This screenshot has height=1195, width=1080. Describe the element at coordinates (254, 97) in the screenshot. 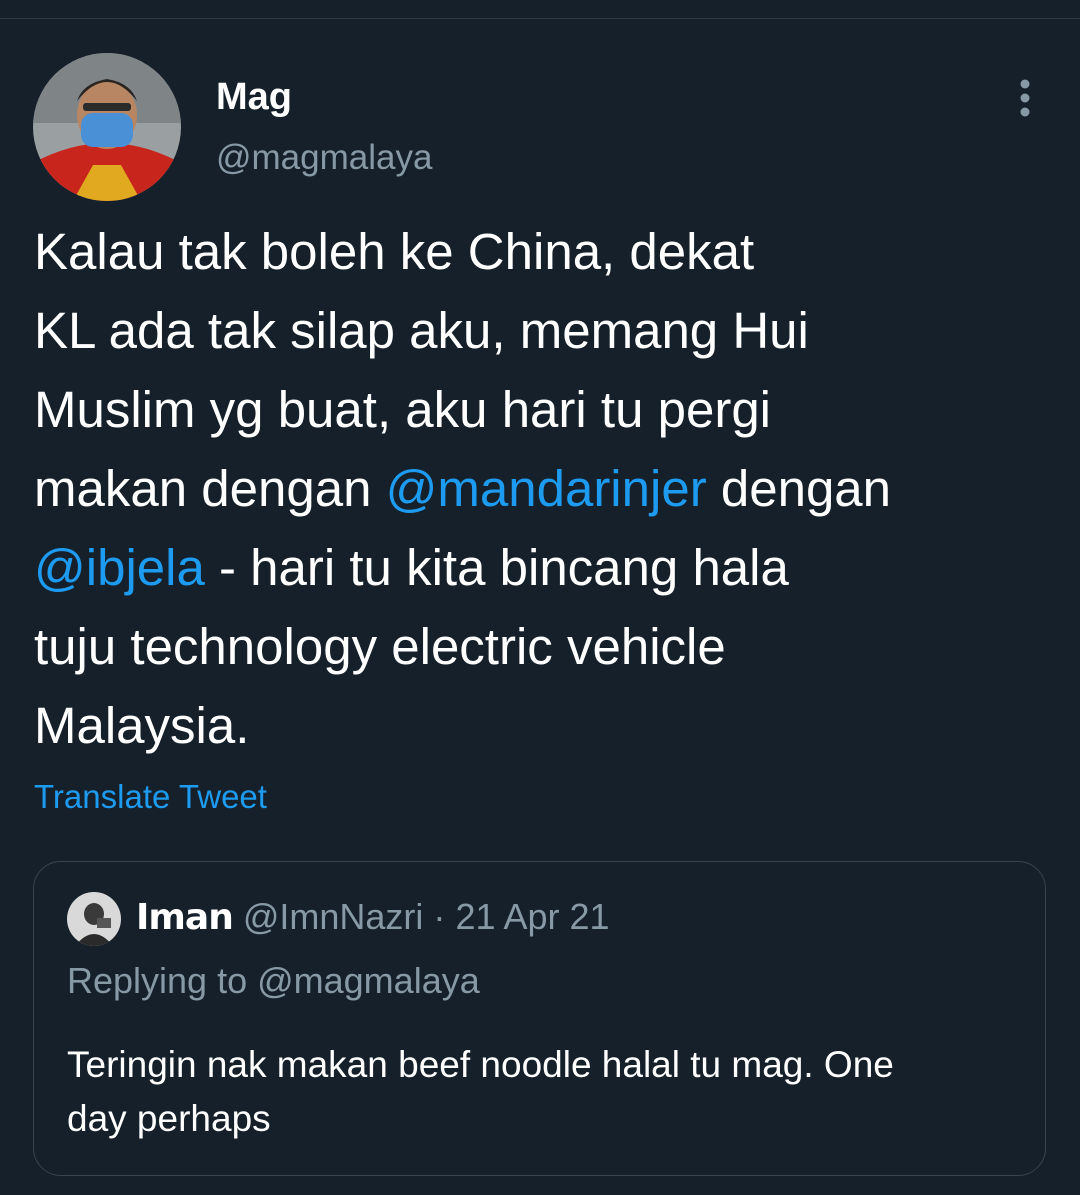

I see `author-display-name: Mag` at that location.